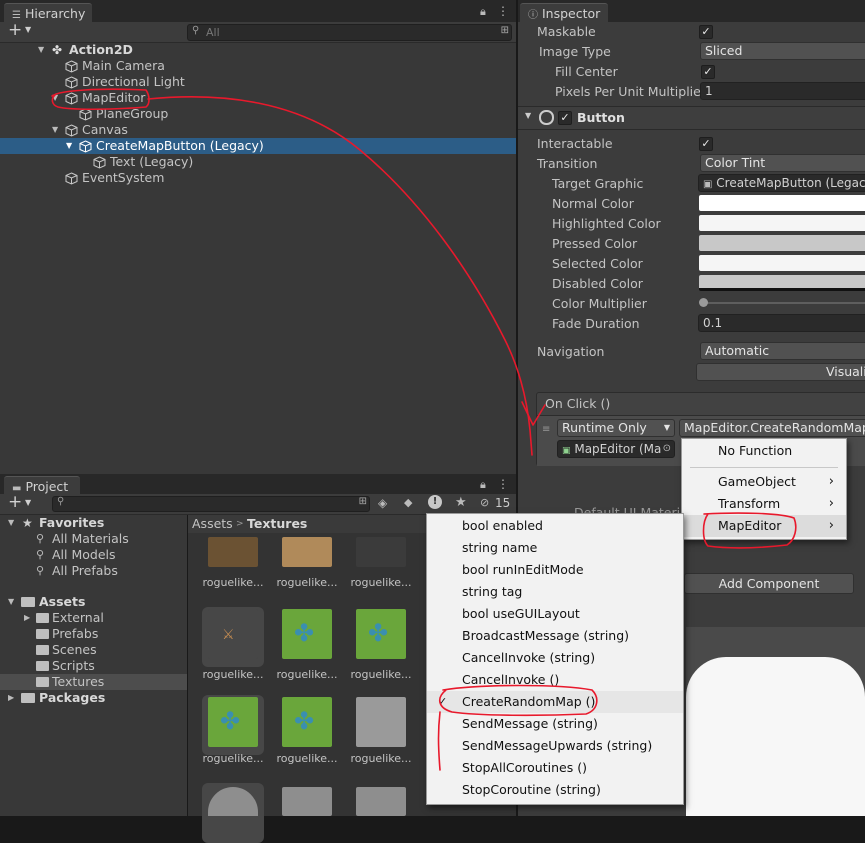 This screenshot has width=865, height=843. Describe the element at coordinates (769, 583) in the screenshot. I see `add-component-button: Add Component` at that location.